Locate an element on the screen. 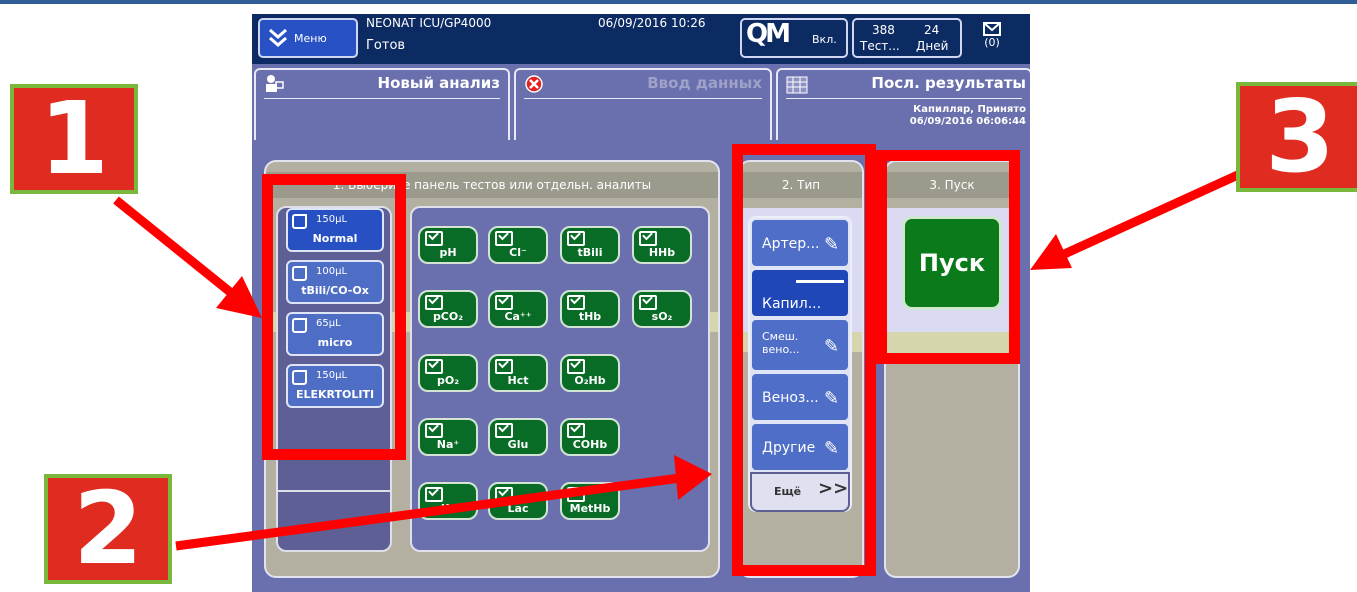  arrow-1-shaft is located at coordinates (178, 250).